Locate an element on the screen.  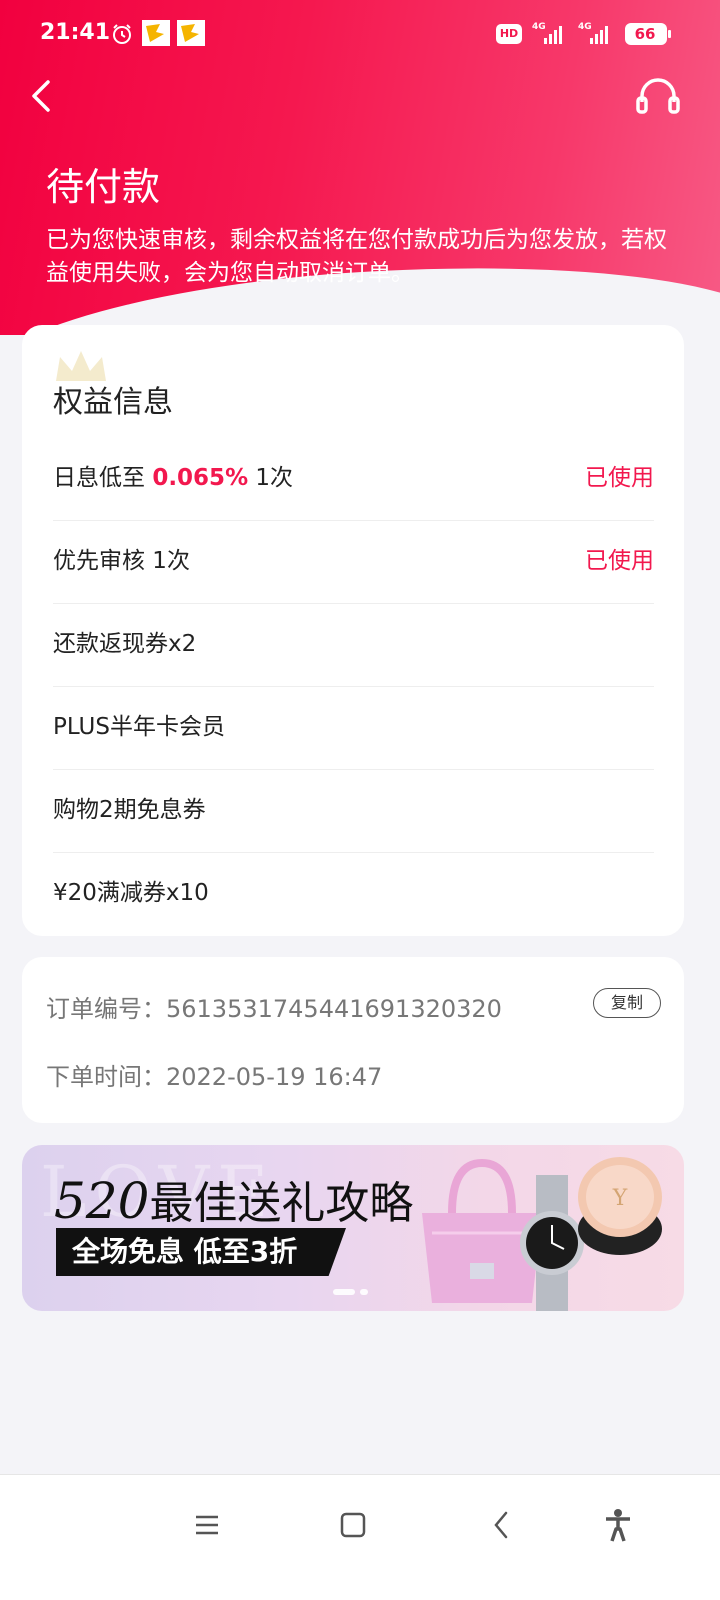
cushion-compact-image: Y is located at coordinates (620, 1206).